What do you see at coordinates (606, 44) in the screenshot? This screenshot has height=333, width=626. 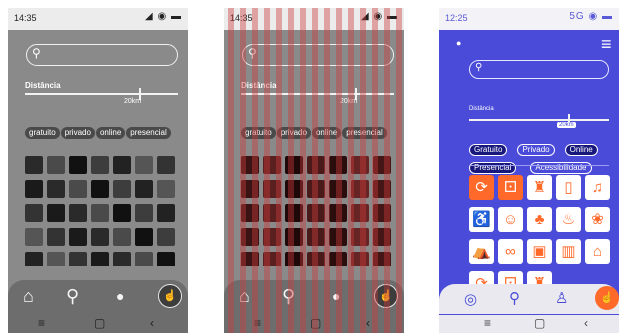 I see `hamburger-menu-icon: ≡` at bounding box center [606, 44].